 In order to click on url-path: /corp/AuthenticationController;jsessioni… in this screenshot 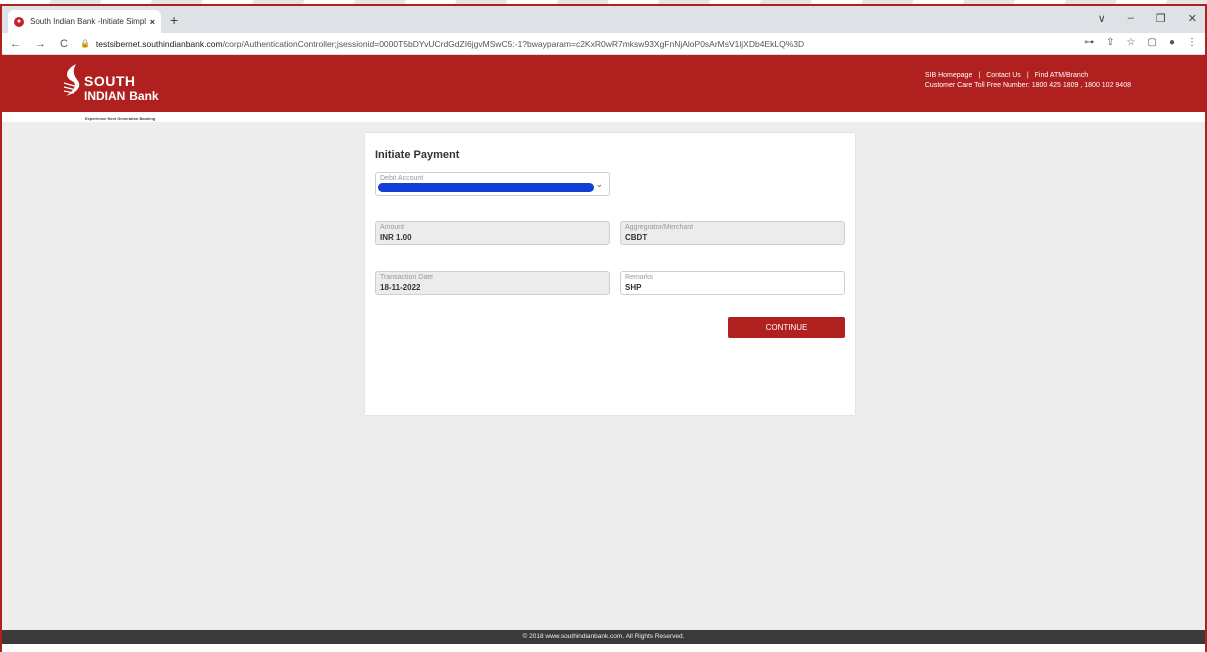, I will do `click(513, 43)`.